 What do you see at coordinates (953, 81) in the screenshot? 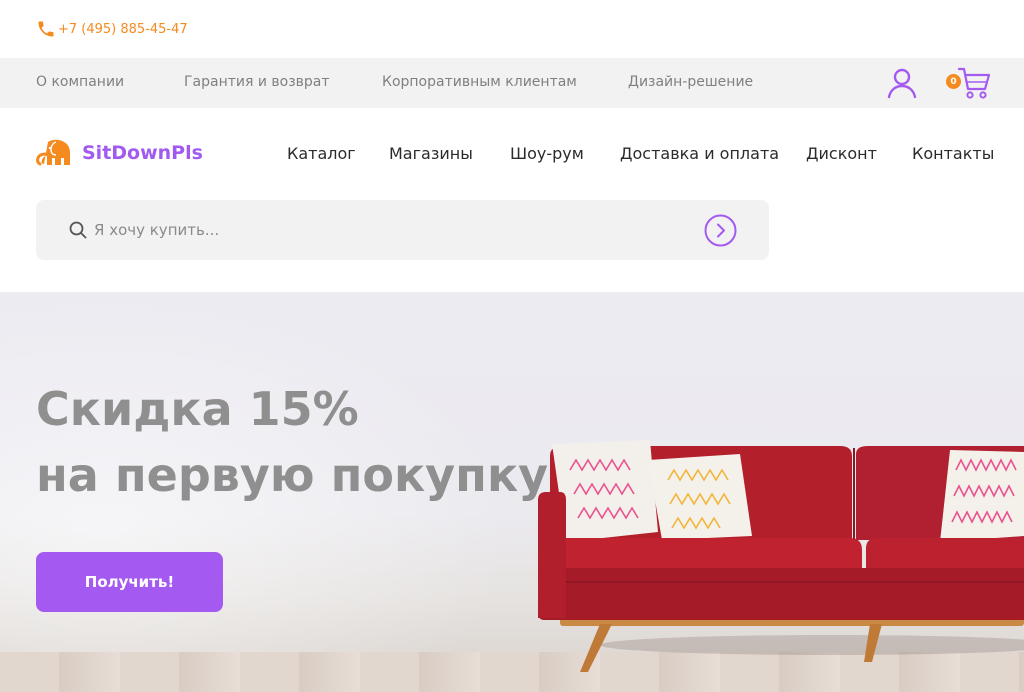
I see `cart-count-badge: 0` at bounding box center [953, 81].